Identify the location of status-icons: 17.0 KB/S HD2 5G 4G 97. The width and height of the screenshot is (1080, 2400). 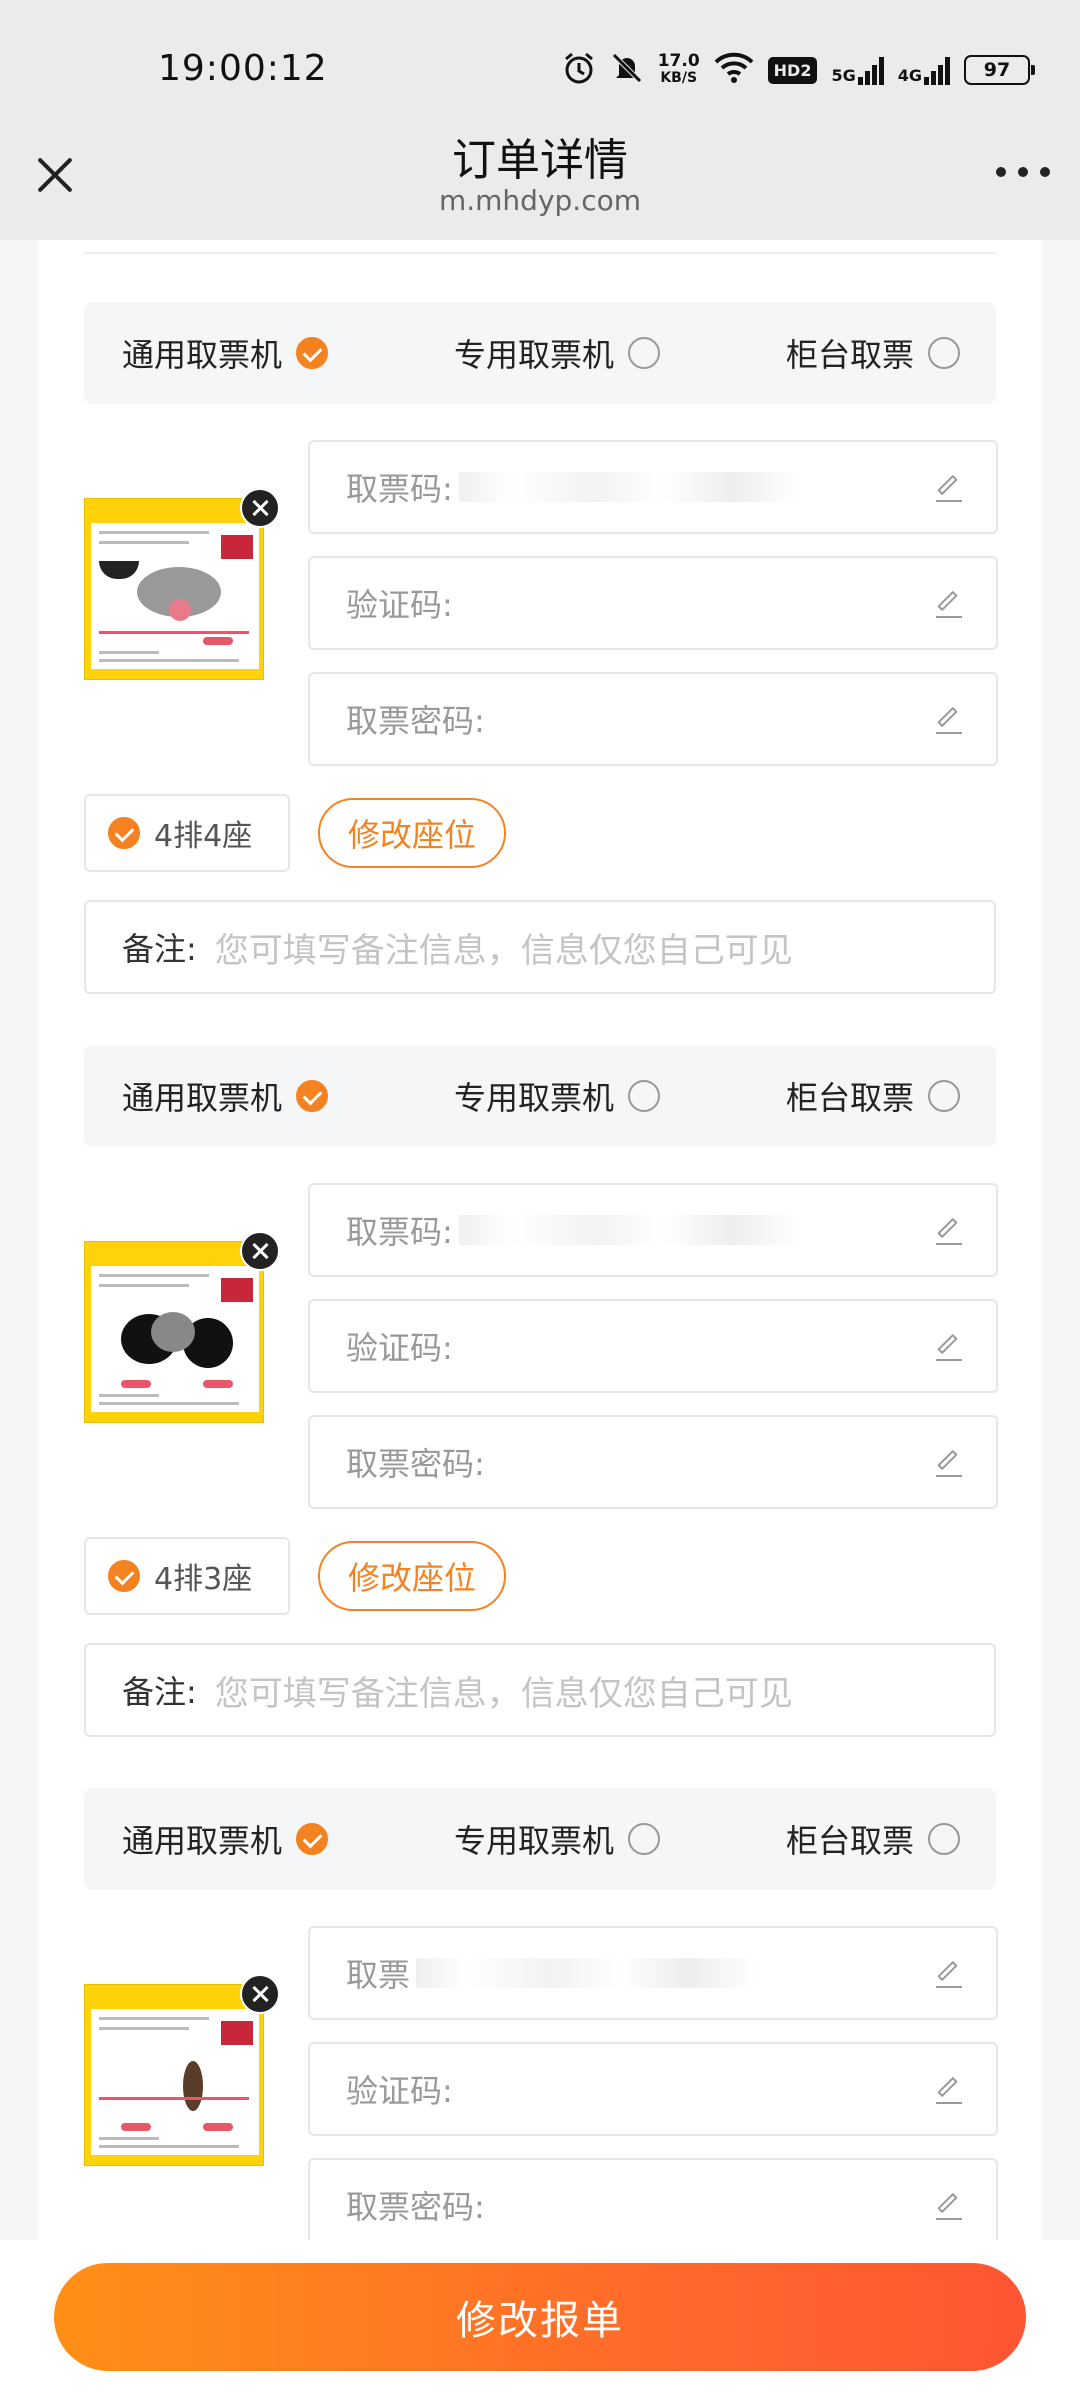
(798, 70).